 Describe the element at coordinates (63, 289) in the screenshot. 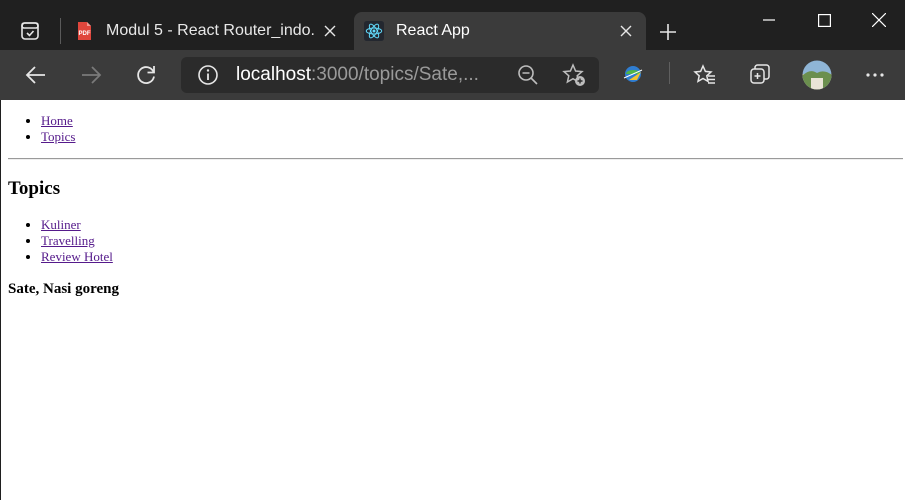

I see `selected-topic-title: Sate, Nasi goreng` at that location.